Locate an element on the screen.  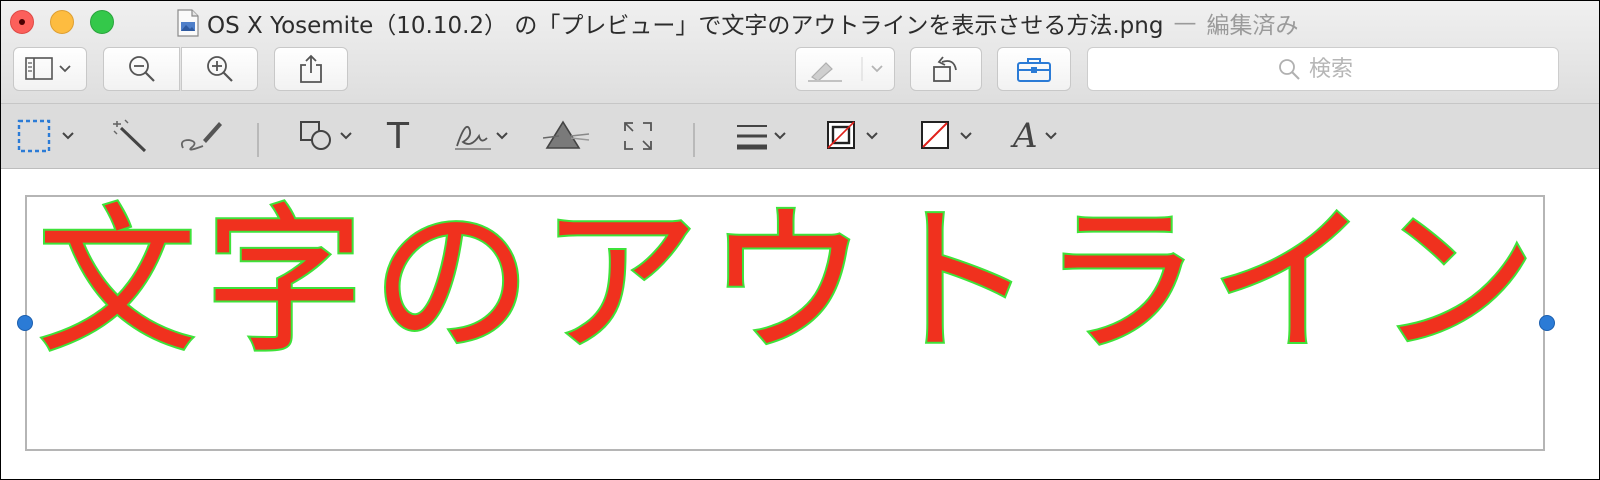
outlined-char: 字 is located at coordinates (284, 281).